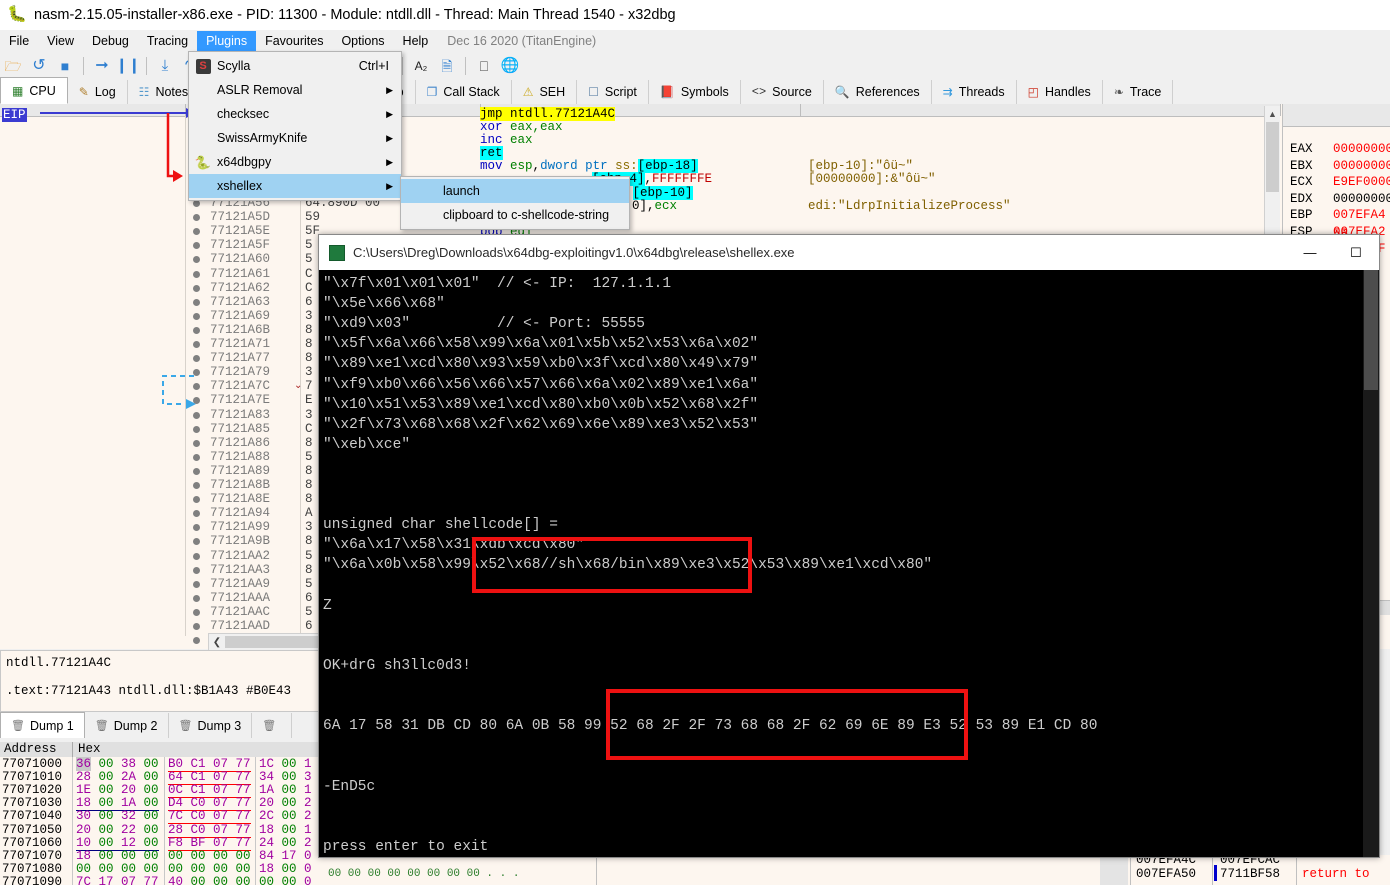 The width and height of the screenshot is (1390, 885). I want to click on font-icon: A₂, so click(421, 66).